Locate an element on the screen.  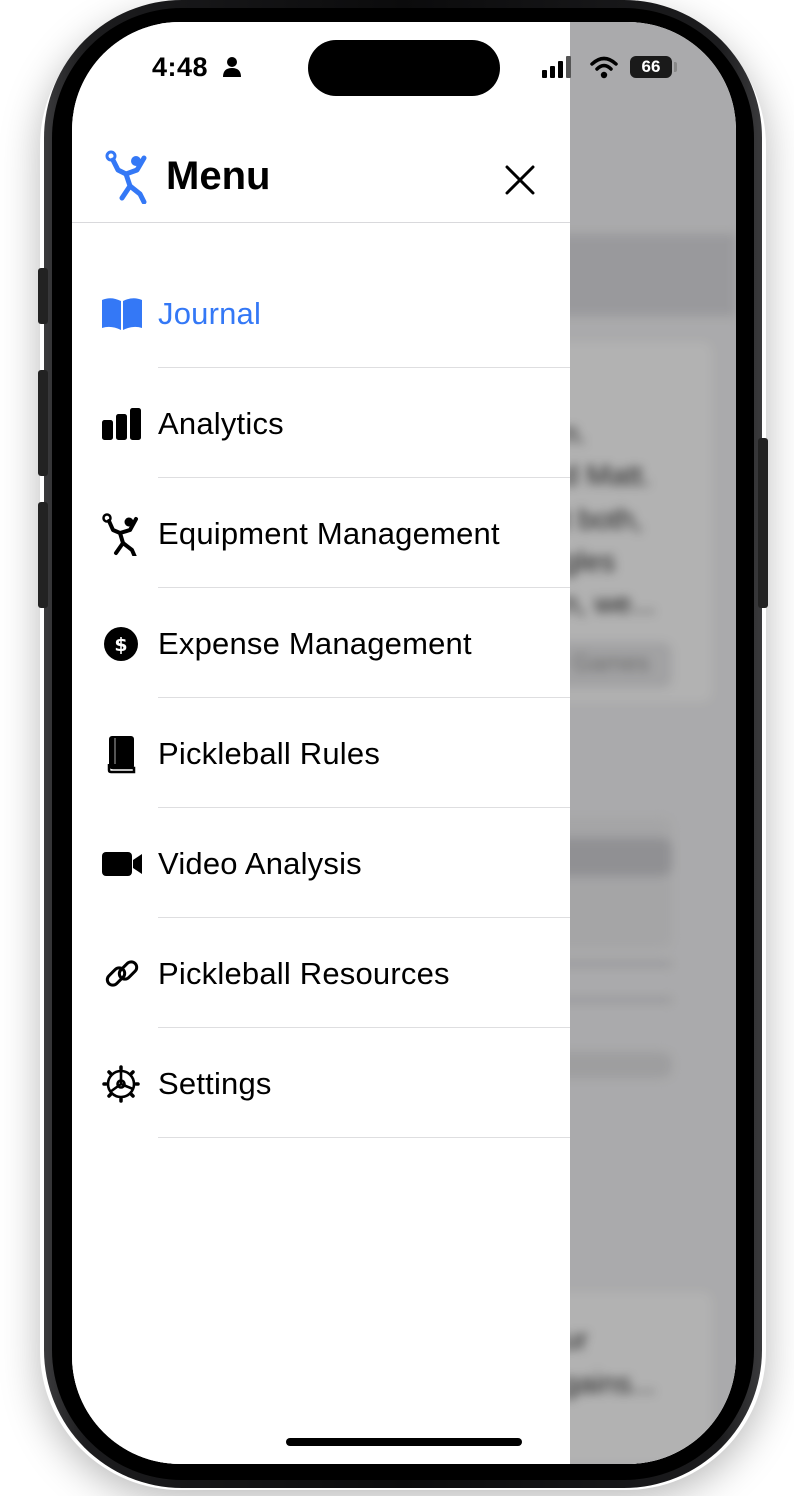
menu-item-equipment-management: Equipment Management is located at coordinates (321, 533).